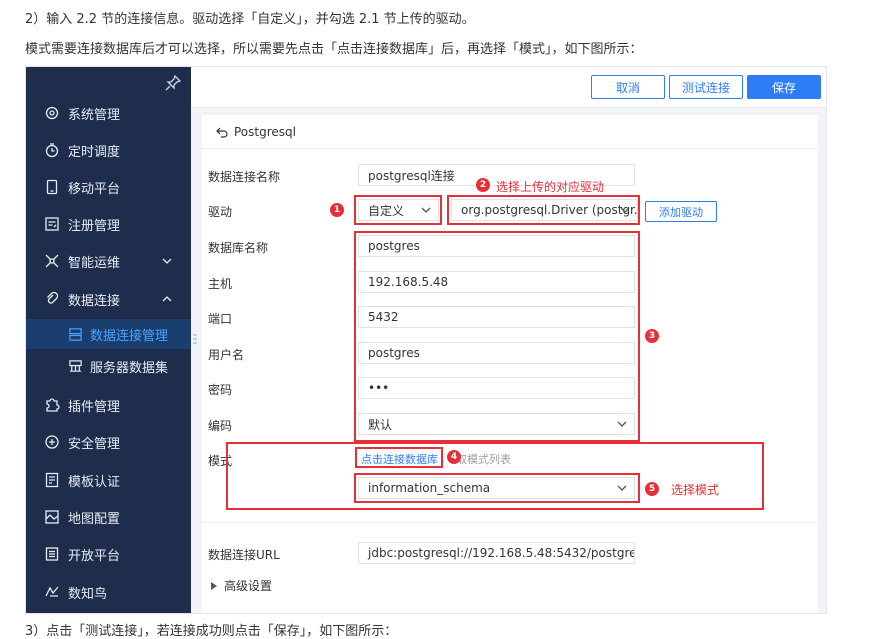 Image resolution: width=876 pixels, height=639 pixels. Describe the element at coordinates (52, 554) in the screenshot. I see `platform-icon` at that location.